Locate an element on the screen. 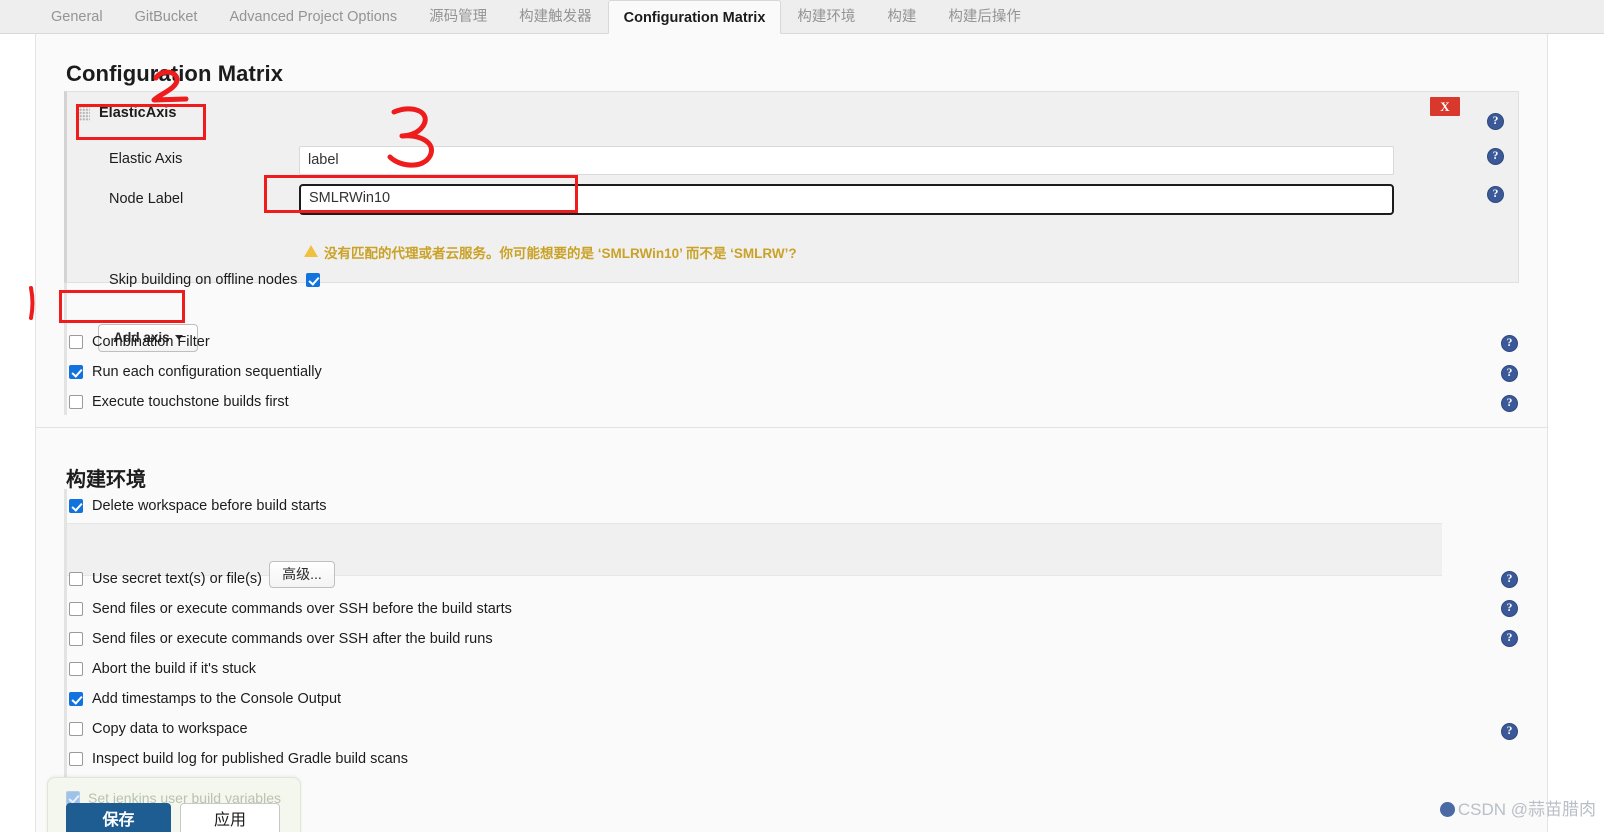  option-add-timestamps: Add timestamps to the Console Output is located at coordinates (205, 699).